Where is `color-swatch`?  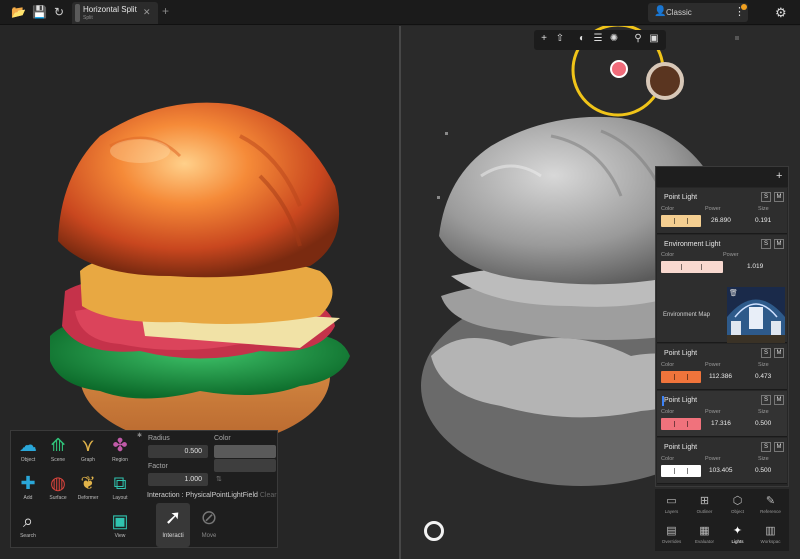
color-swatch is located at coordinates (245, 451).